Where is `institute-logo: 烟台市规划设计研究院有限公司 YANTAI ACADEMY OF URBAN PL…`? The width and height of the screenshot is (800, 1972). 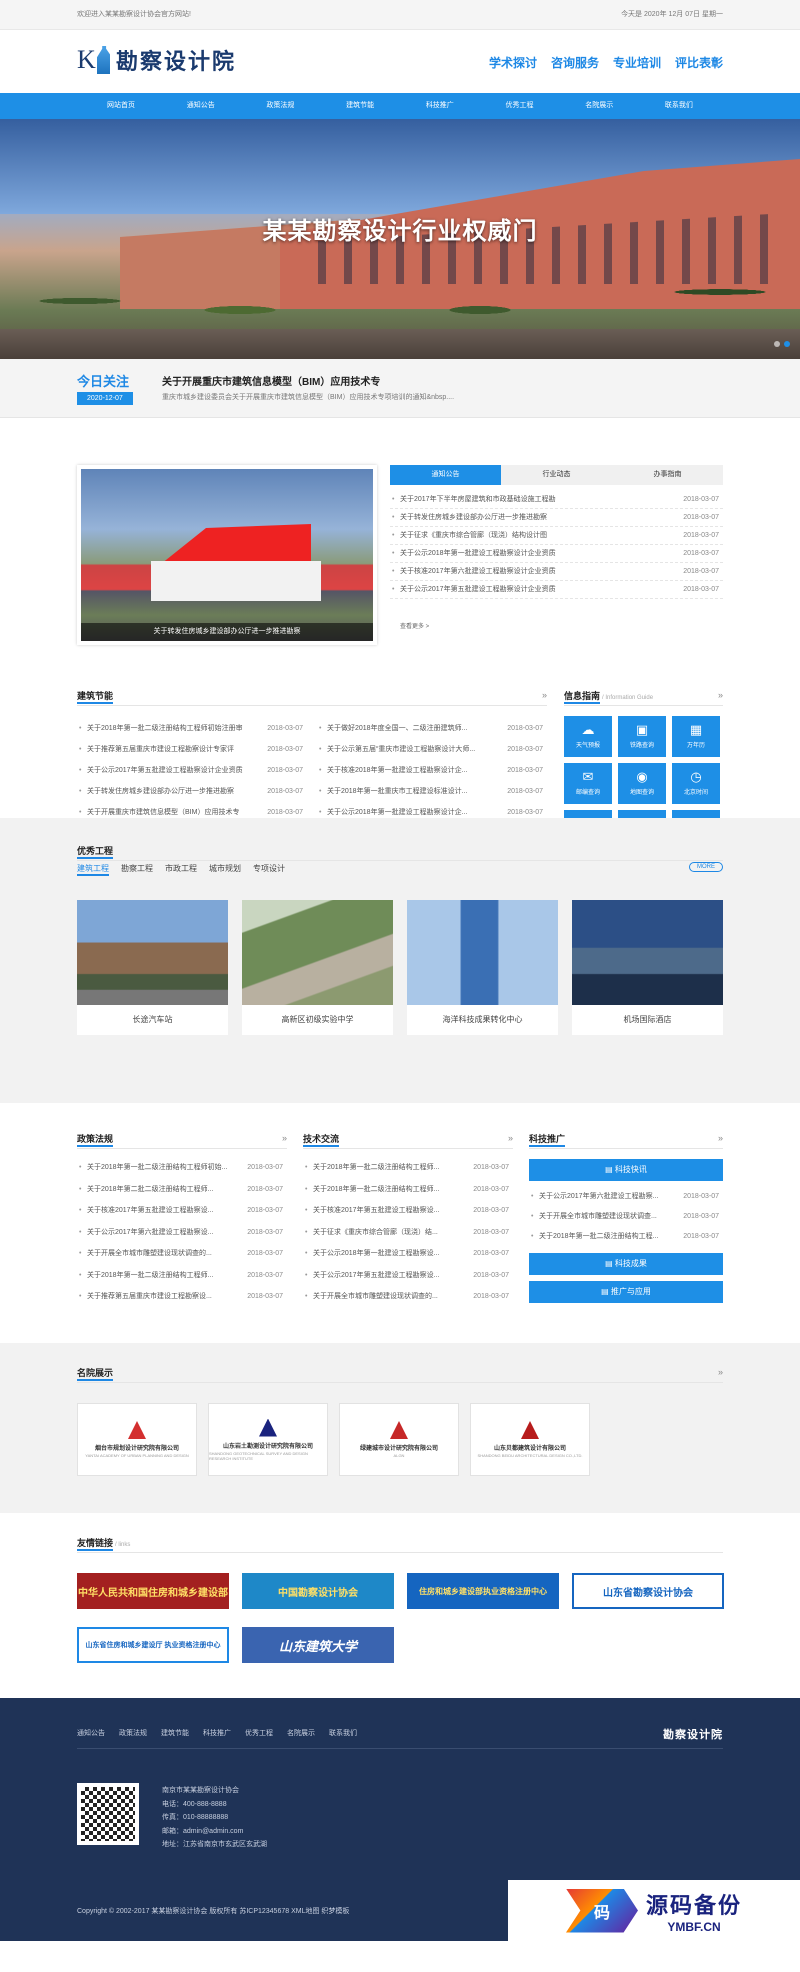
institute-logo: 烟台市规划设计研究院有限公司 YANTAI ACADEMY OF URBAN PL… is located at coordinates (137, 1439).